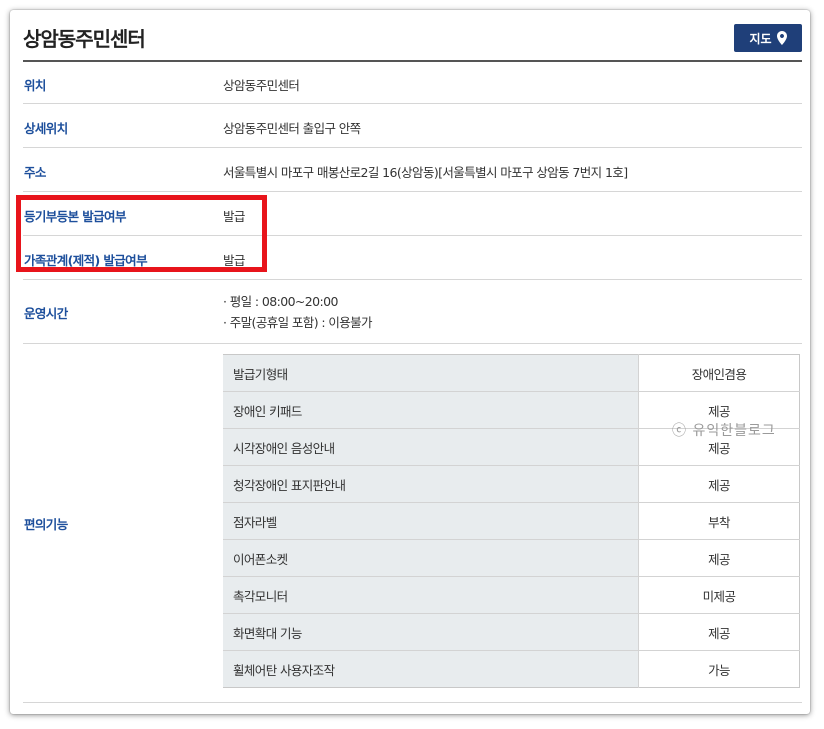 This screenshot has width=824, height=729. I want to click on highlight-box, so click(141, 233).